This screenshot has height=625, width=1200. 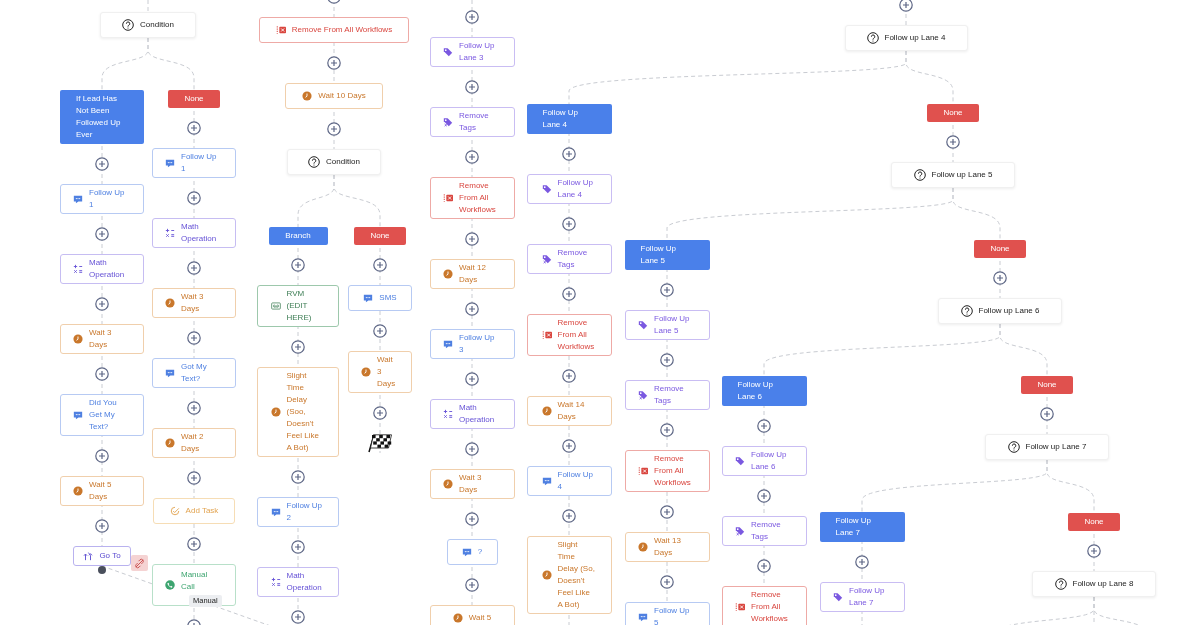 I want to click on wait-step: Wait 14 Days, so click(x=569, y=411).